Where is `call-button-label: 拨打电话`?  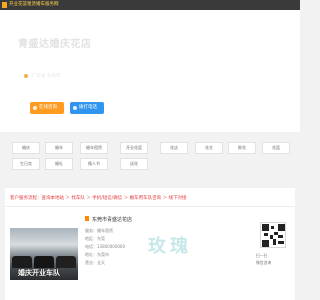
call-button-label: 拨打电话 is located at coordinates (88, 107).